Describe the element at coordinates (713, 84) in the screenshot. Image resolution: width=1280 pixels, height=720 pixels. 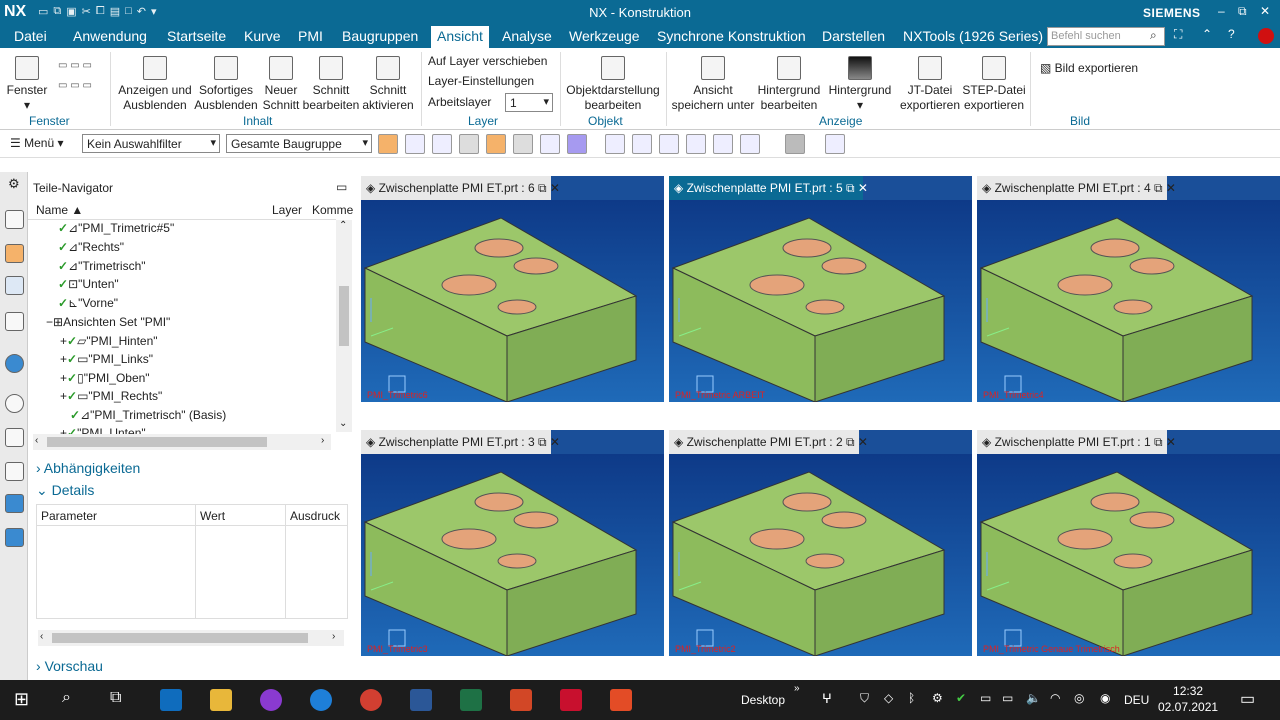
I see `save-view-as-button: Ansicht speichern unter` at that location.